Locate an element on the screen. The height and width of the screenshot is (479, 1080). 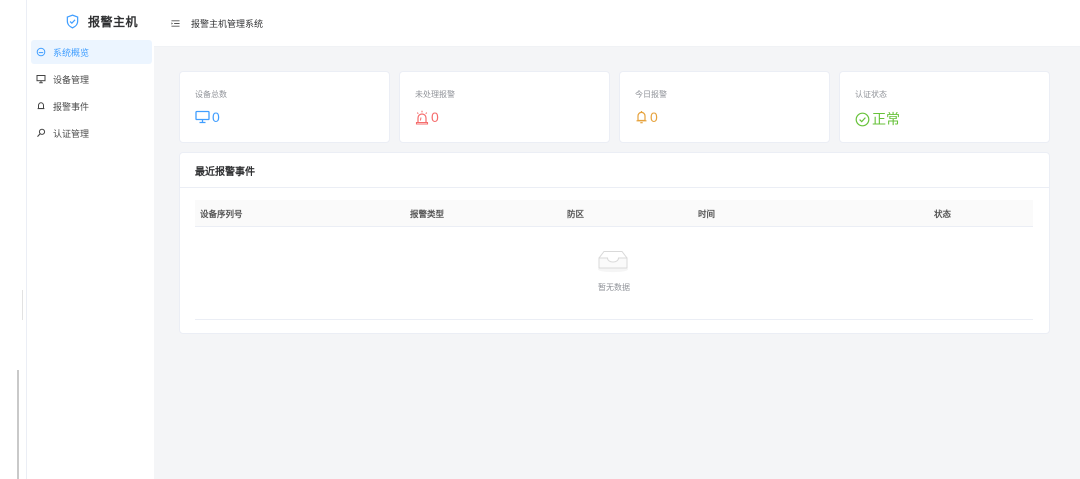
top-header: 报警主机管理系统 is located at coordinates (617, 23).